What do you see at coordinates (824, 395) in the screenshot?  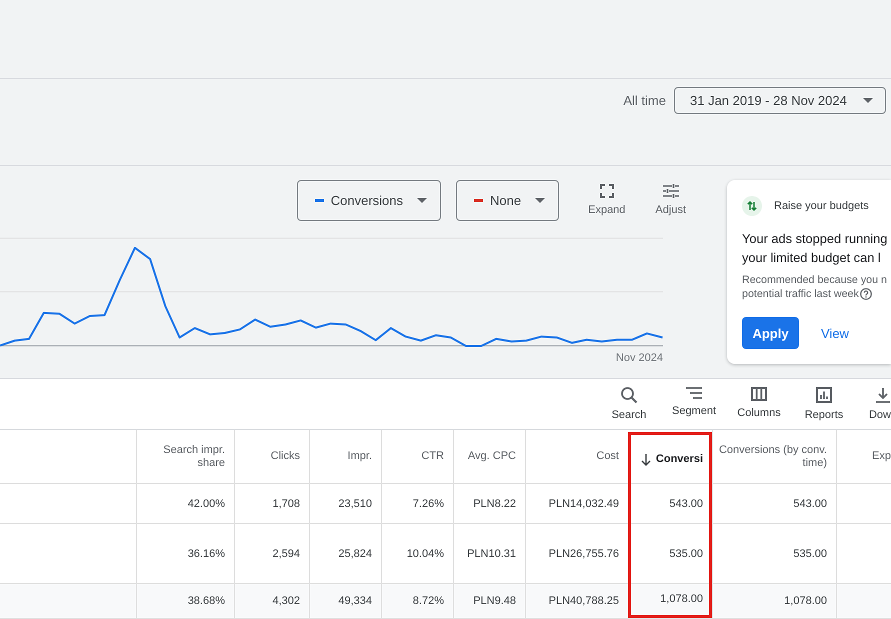 I see `bar-chart-icon` at bounding box center [824, 395].